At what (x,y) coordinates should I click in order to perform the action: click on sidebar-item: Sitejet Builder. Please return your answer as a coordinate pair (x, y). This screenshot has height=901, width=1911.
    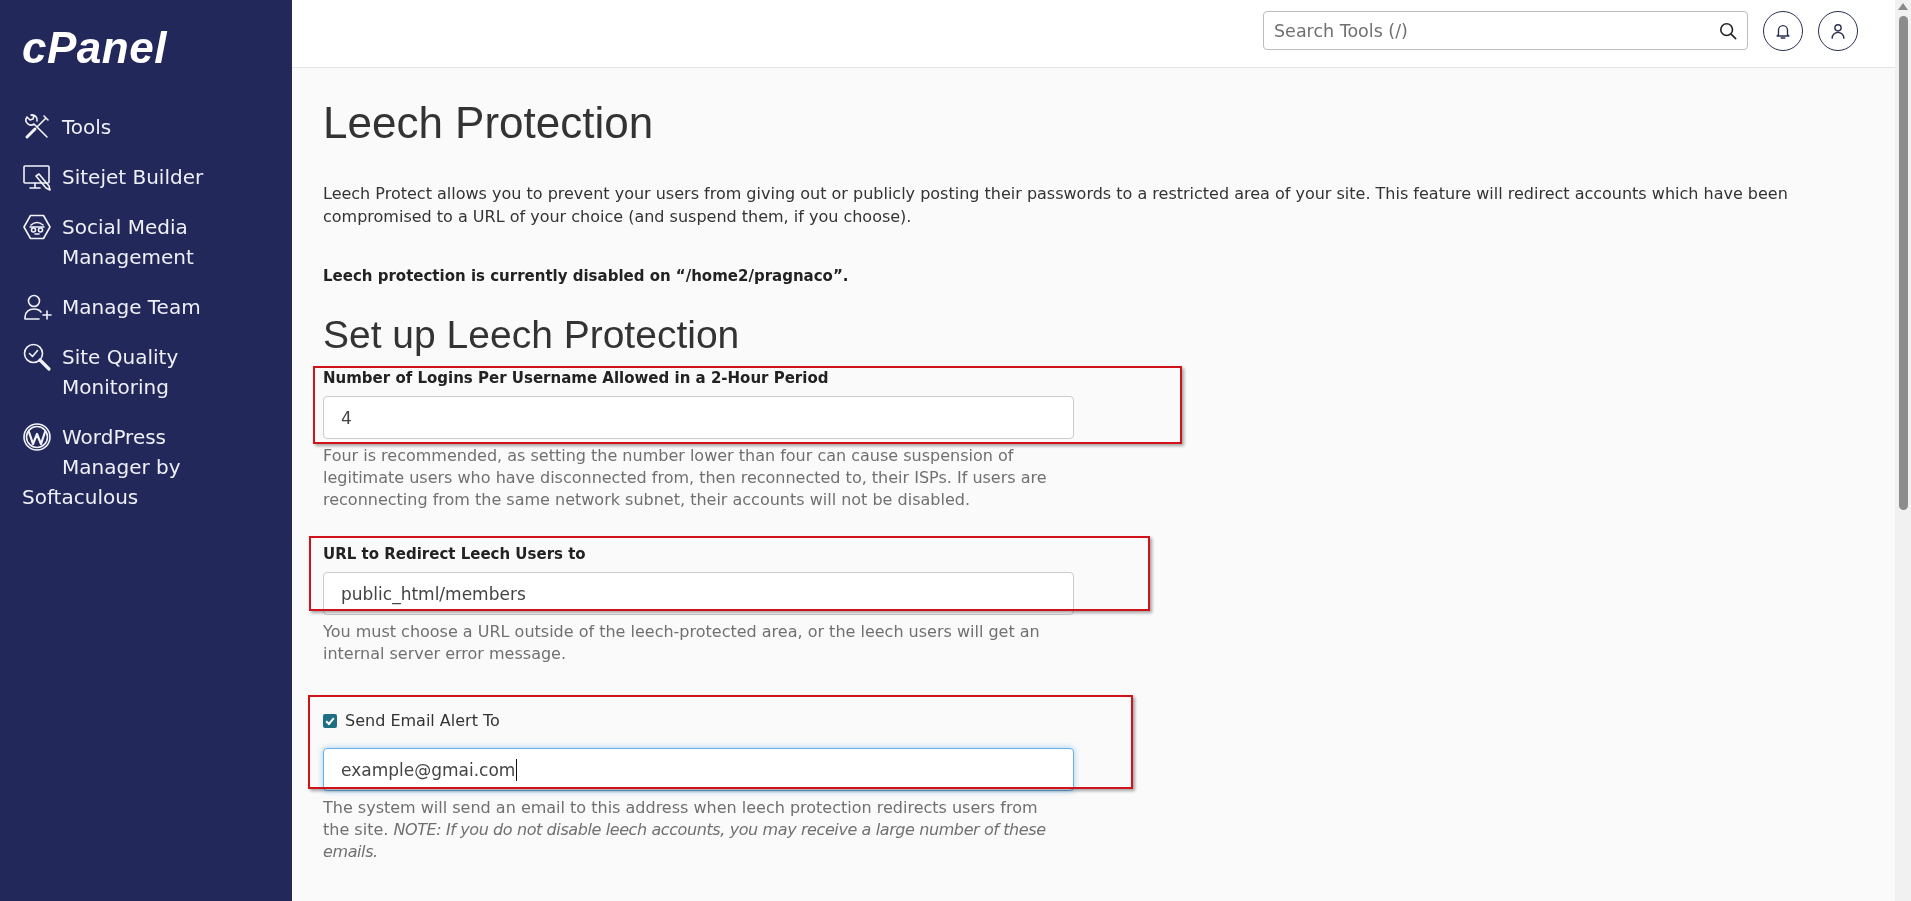
    Looking at the image, I should click on (146, 177).